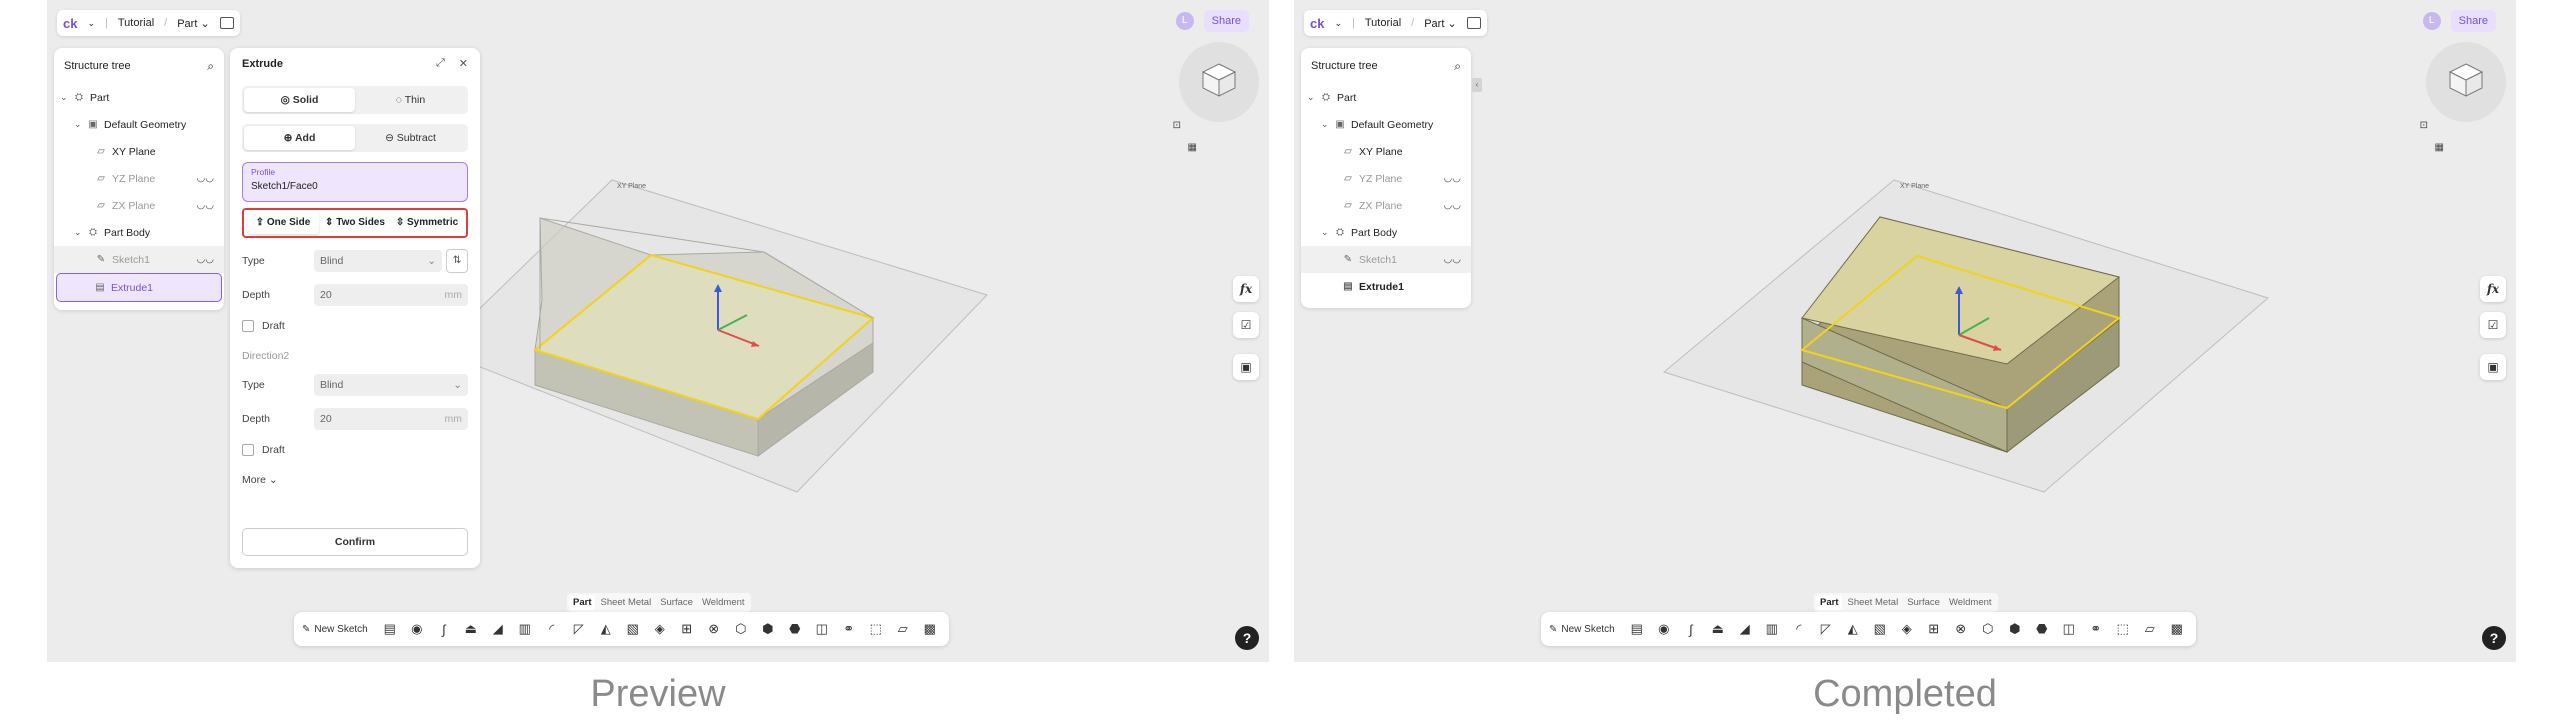  I want to click on measure-tool-icon: ⬚, so click(2123, 629).